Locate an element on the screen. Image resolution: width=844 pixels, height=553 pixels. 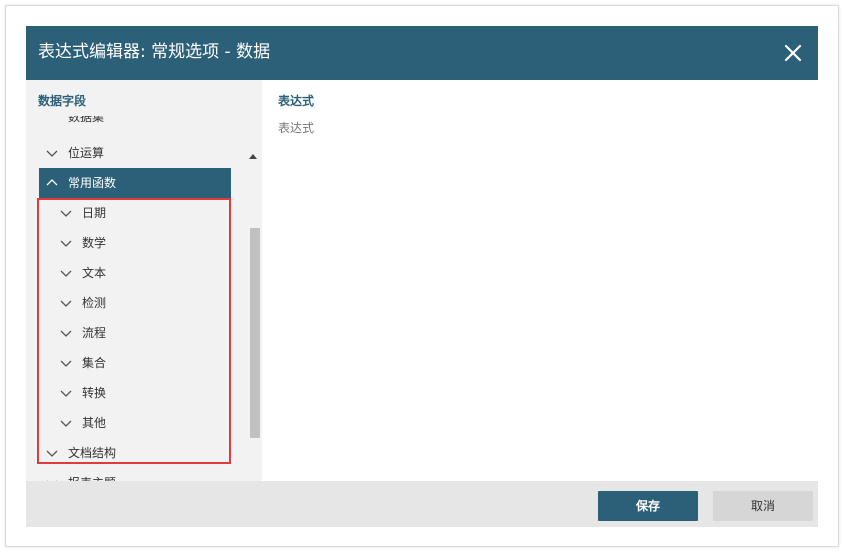
tree-item-label: 文本 is located at coordinates (94, 273).